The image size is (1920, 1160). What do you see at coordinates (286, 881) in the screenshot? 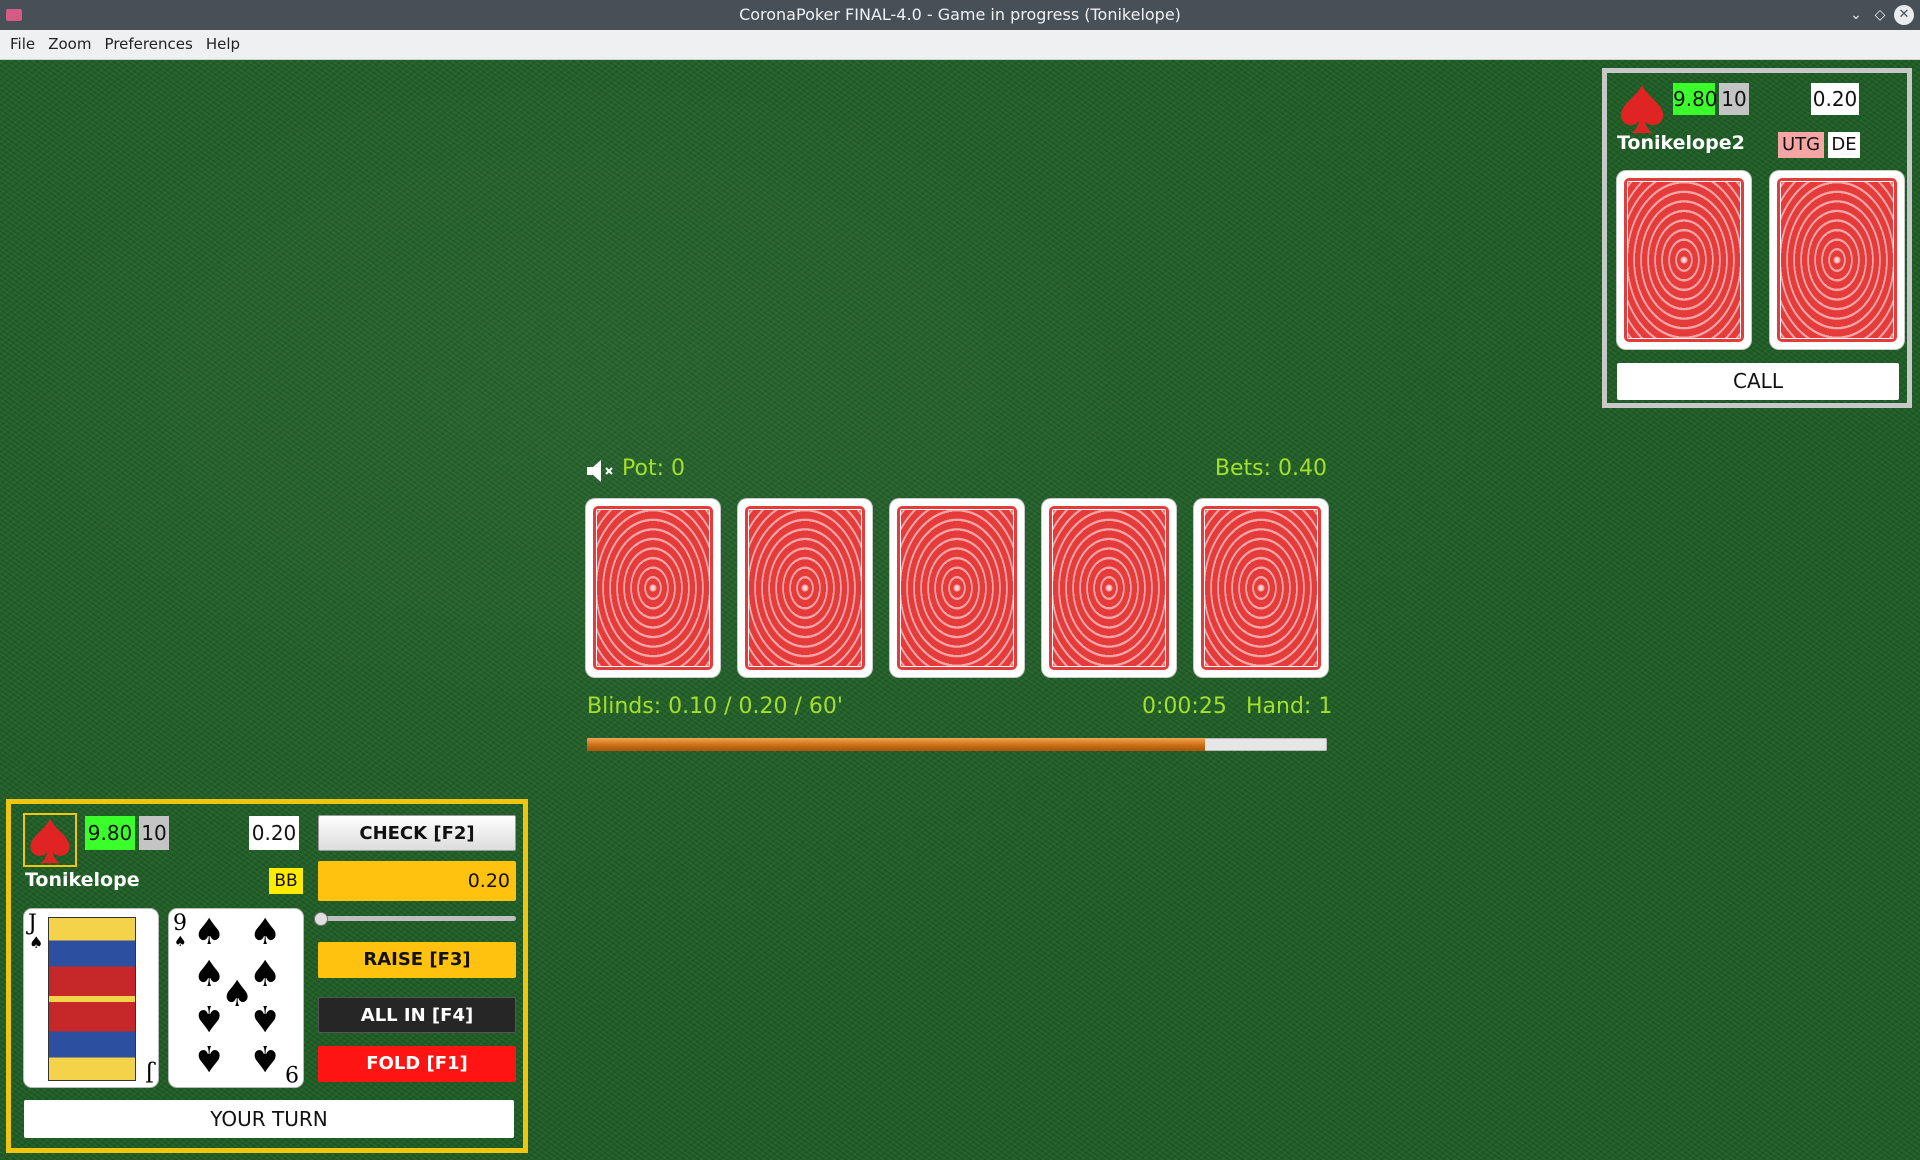
I see `big-blind-badge: BB` at bounding box center [286, 881].